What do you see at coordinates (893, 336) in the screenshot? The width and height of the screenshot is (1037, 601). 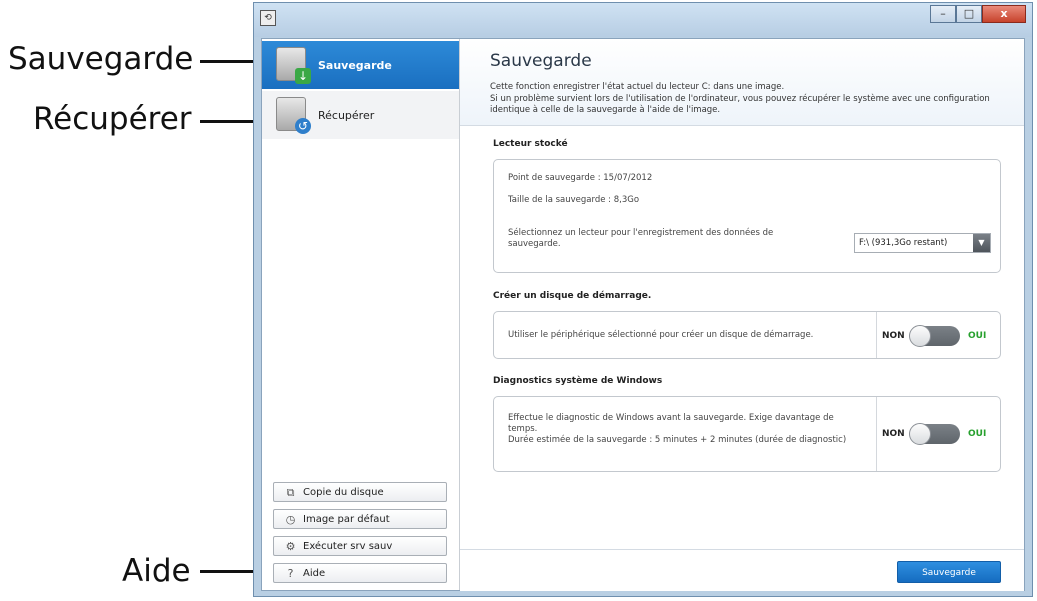 I see `boot-disk-toggle-off-label: NON` at bounding box center [893, 336].